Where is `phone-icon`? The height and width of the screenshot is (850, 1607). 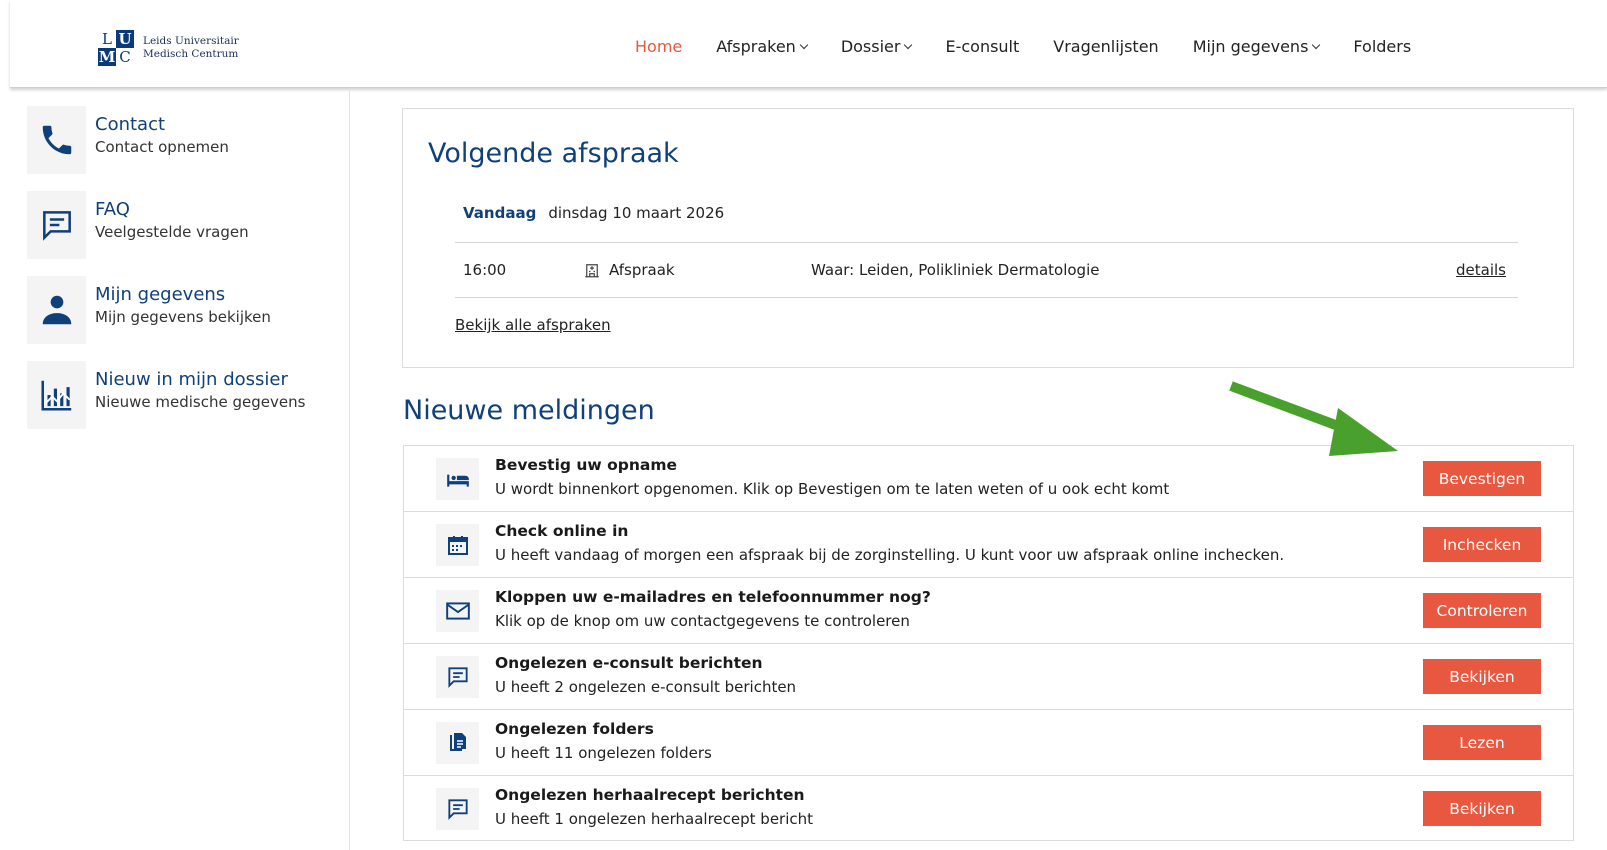 phone-icon is located at coordinates (56, 140).